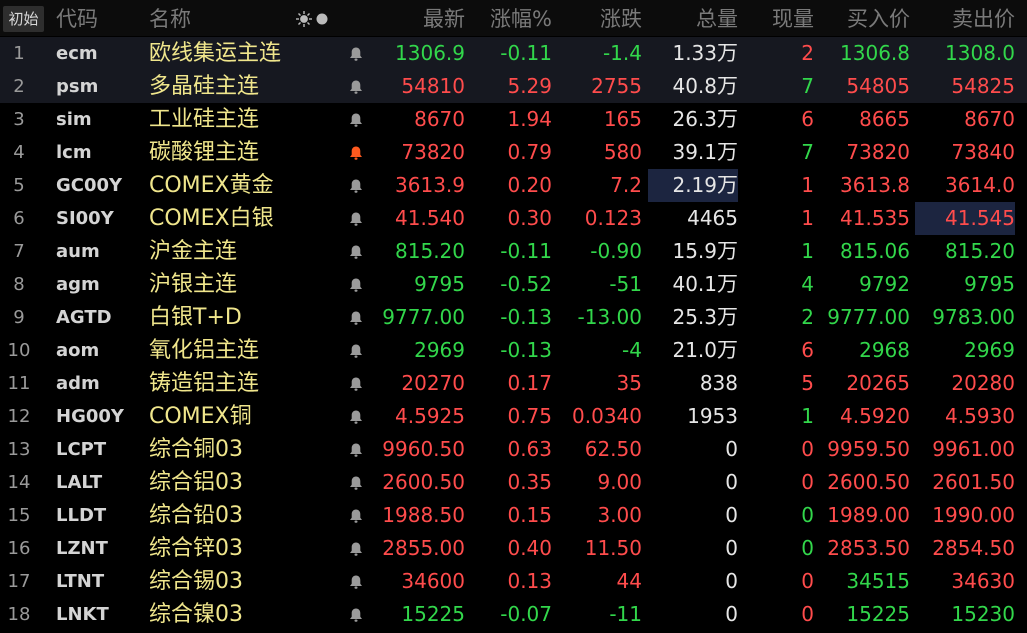 The image size is (1027, 633). I want to click on instrument-code: LTNT, so click(80, 581).